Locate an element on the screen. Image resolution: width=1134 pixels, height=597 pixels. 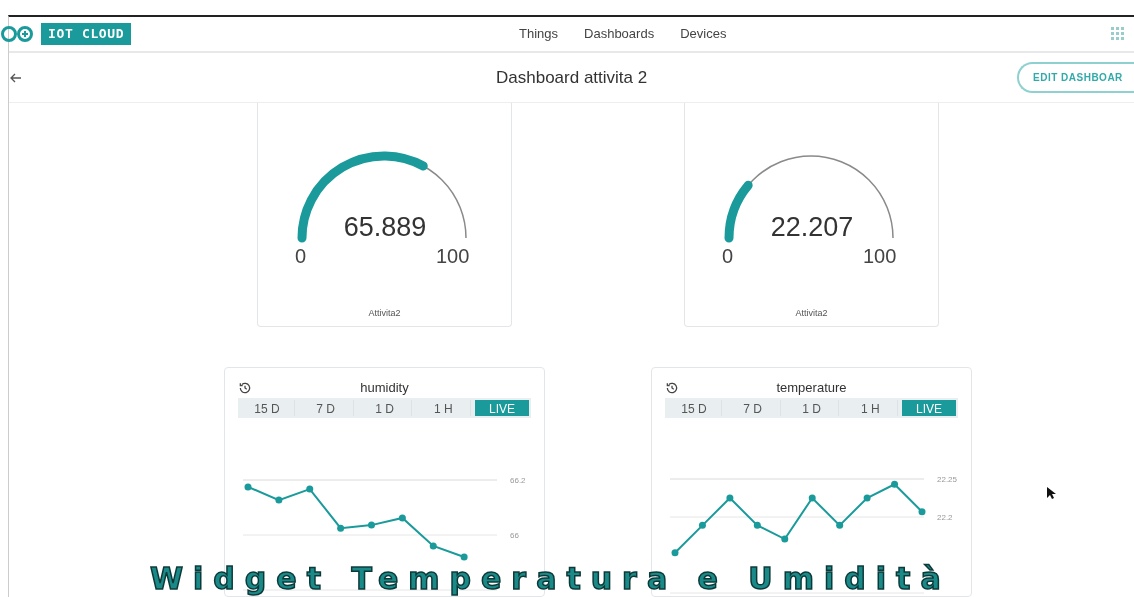
chart-title: temperature is located at coordinates (811, 387).